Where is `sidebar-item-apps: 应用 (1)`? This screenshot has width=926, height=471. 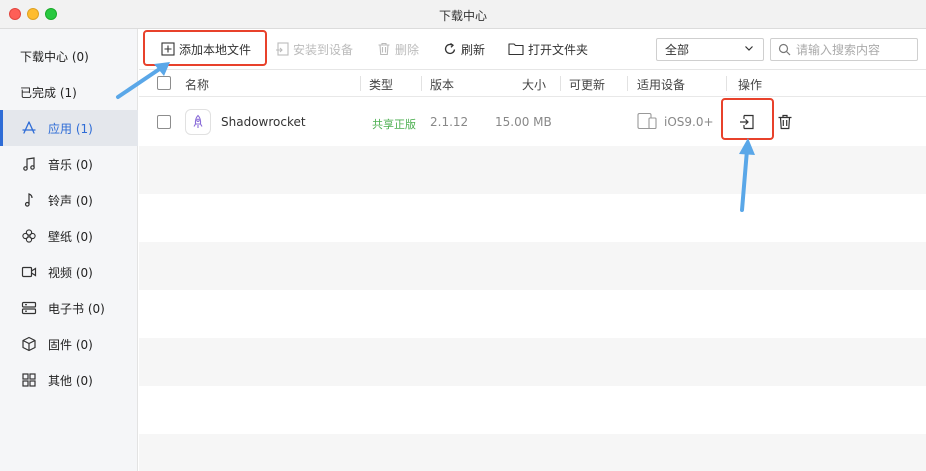
sidebar-item-apps: 应用 (1) is located at coordinates (69, 128).